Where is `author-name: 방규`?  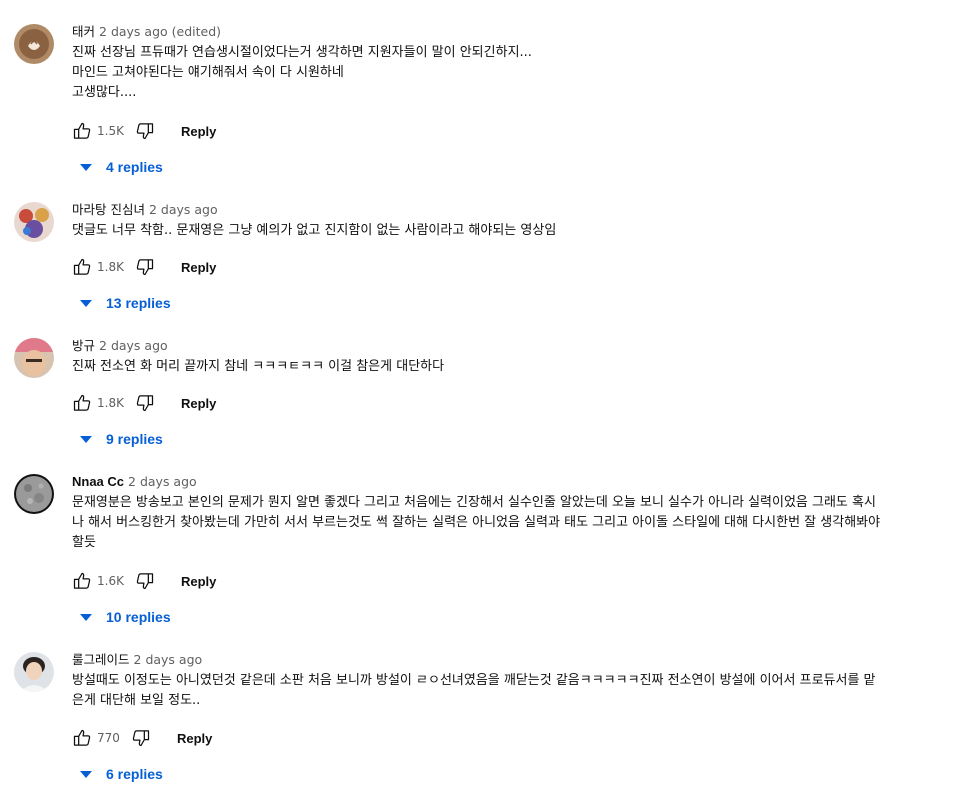
author-name: 방규 is located at coordinates (83, 345).